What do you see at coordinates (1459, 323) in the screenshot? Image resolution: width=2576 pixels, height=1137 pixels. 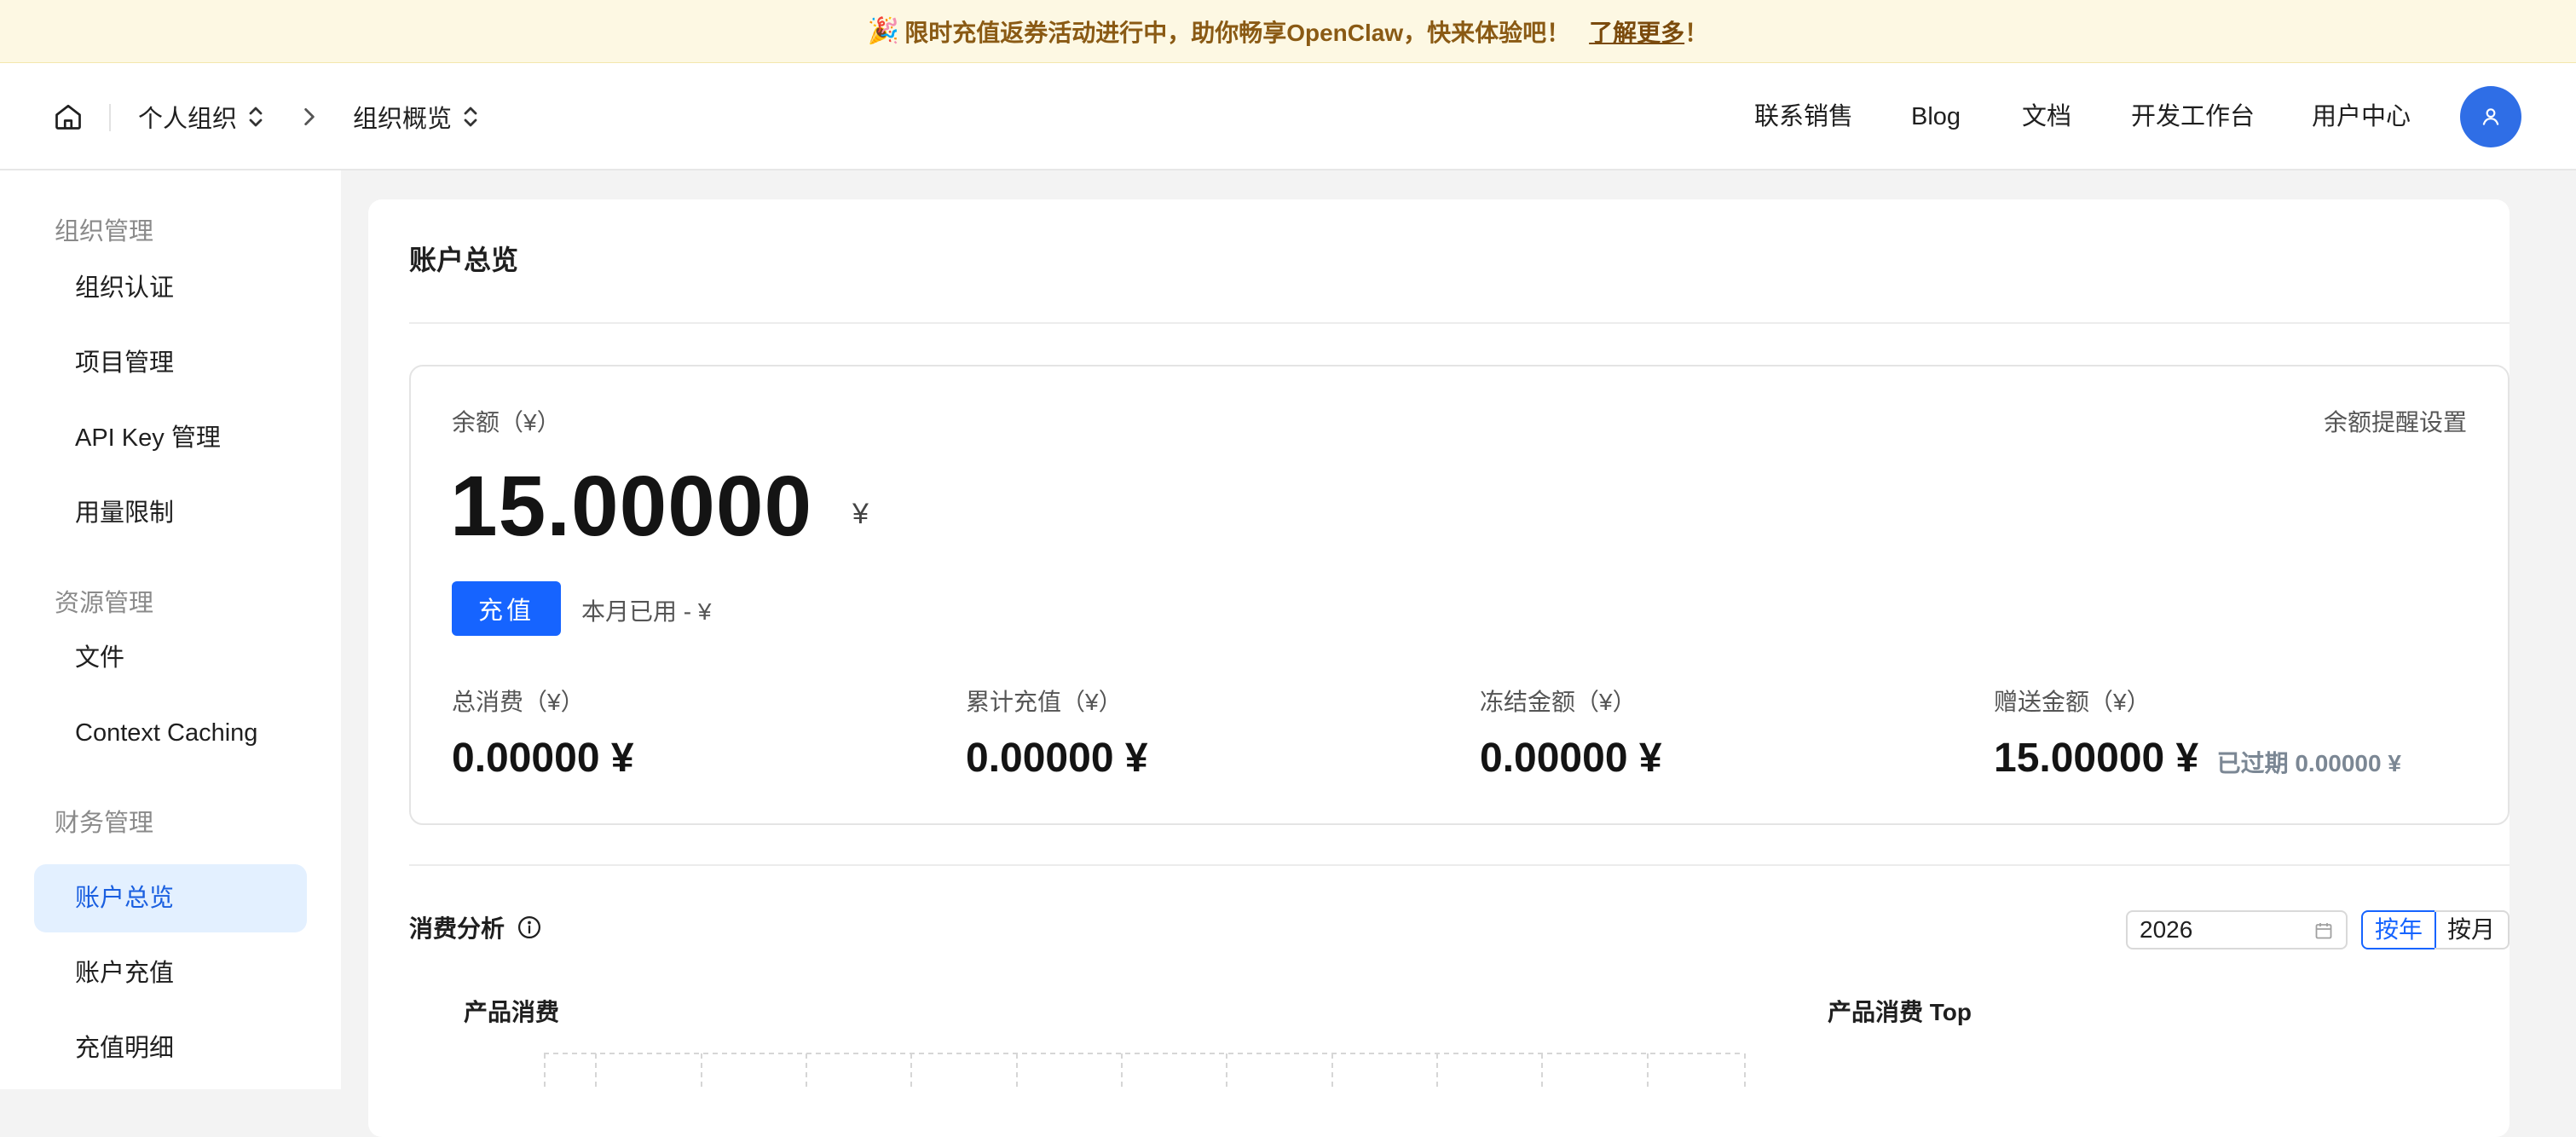 I see `title-divider` at bounding box center [1459, 323].